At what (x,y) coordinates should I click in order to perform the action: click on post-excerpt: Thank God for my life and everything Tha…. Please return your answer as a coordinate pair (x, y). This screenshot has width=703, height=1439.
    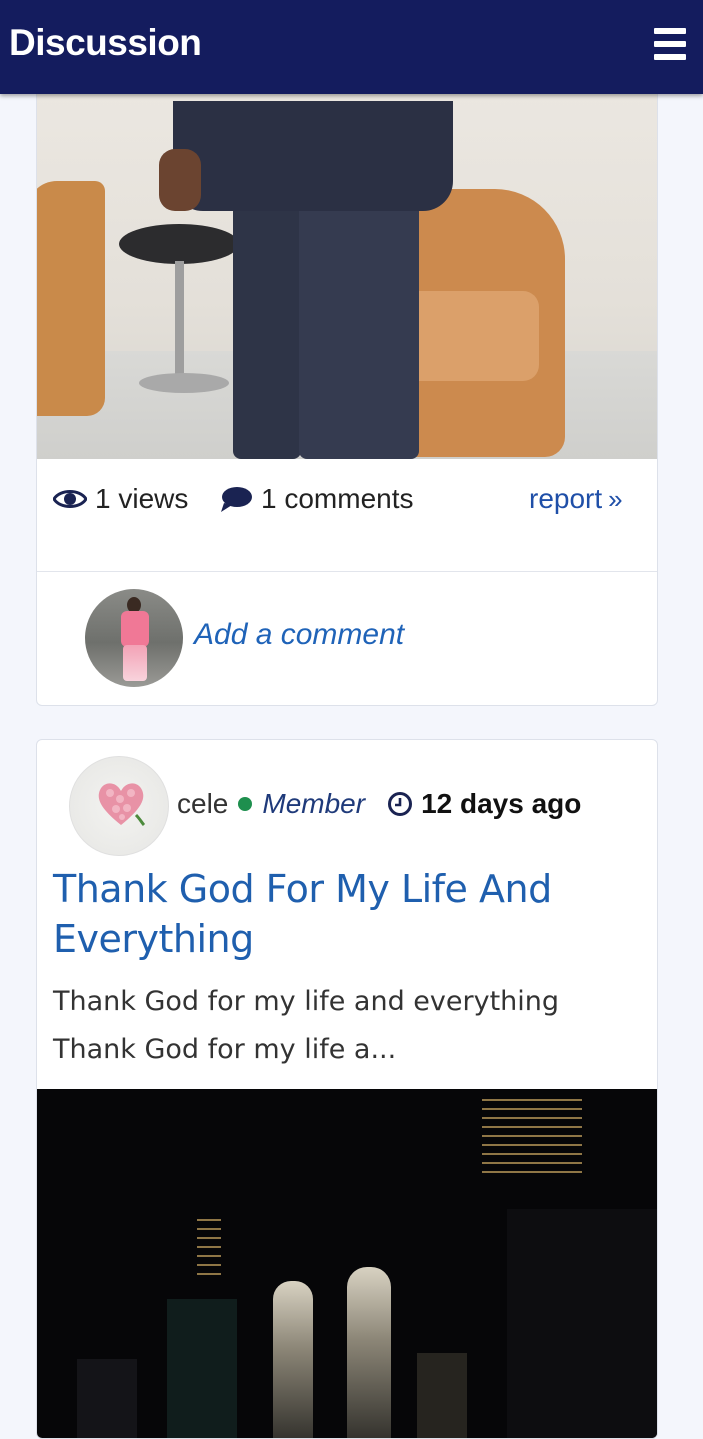
    Looking at the image, I should click on (306, 1025).